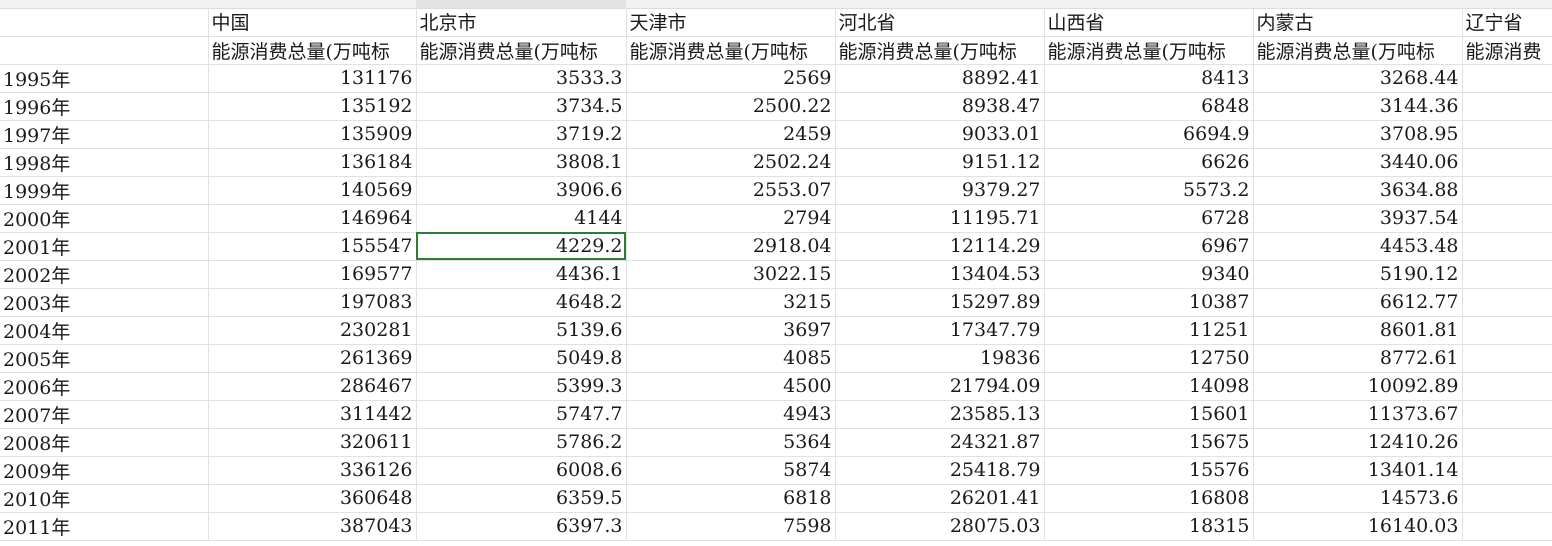  I want to click on value-cell: 3215, so click(731, 302).